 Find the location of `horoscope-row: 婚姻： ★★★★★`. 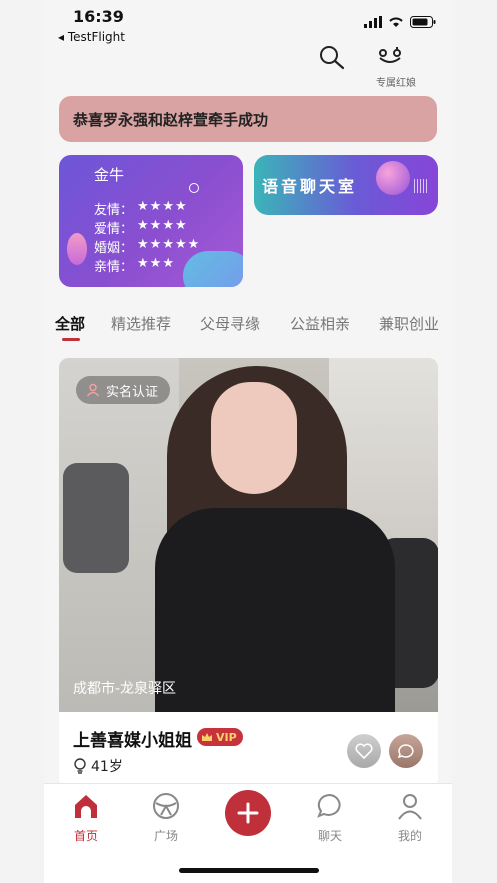

horoscope-row: 婚姻： ★★★★★ is located at coordinates (147, 246).